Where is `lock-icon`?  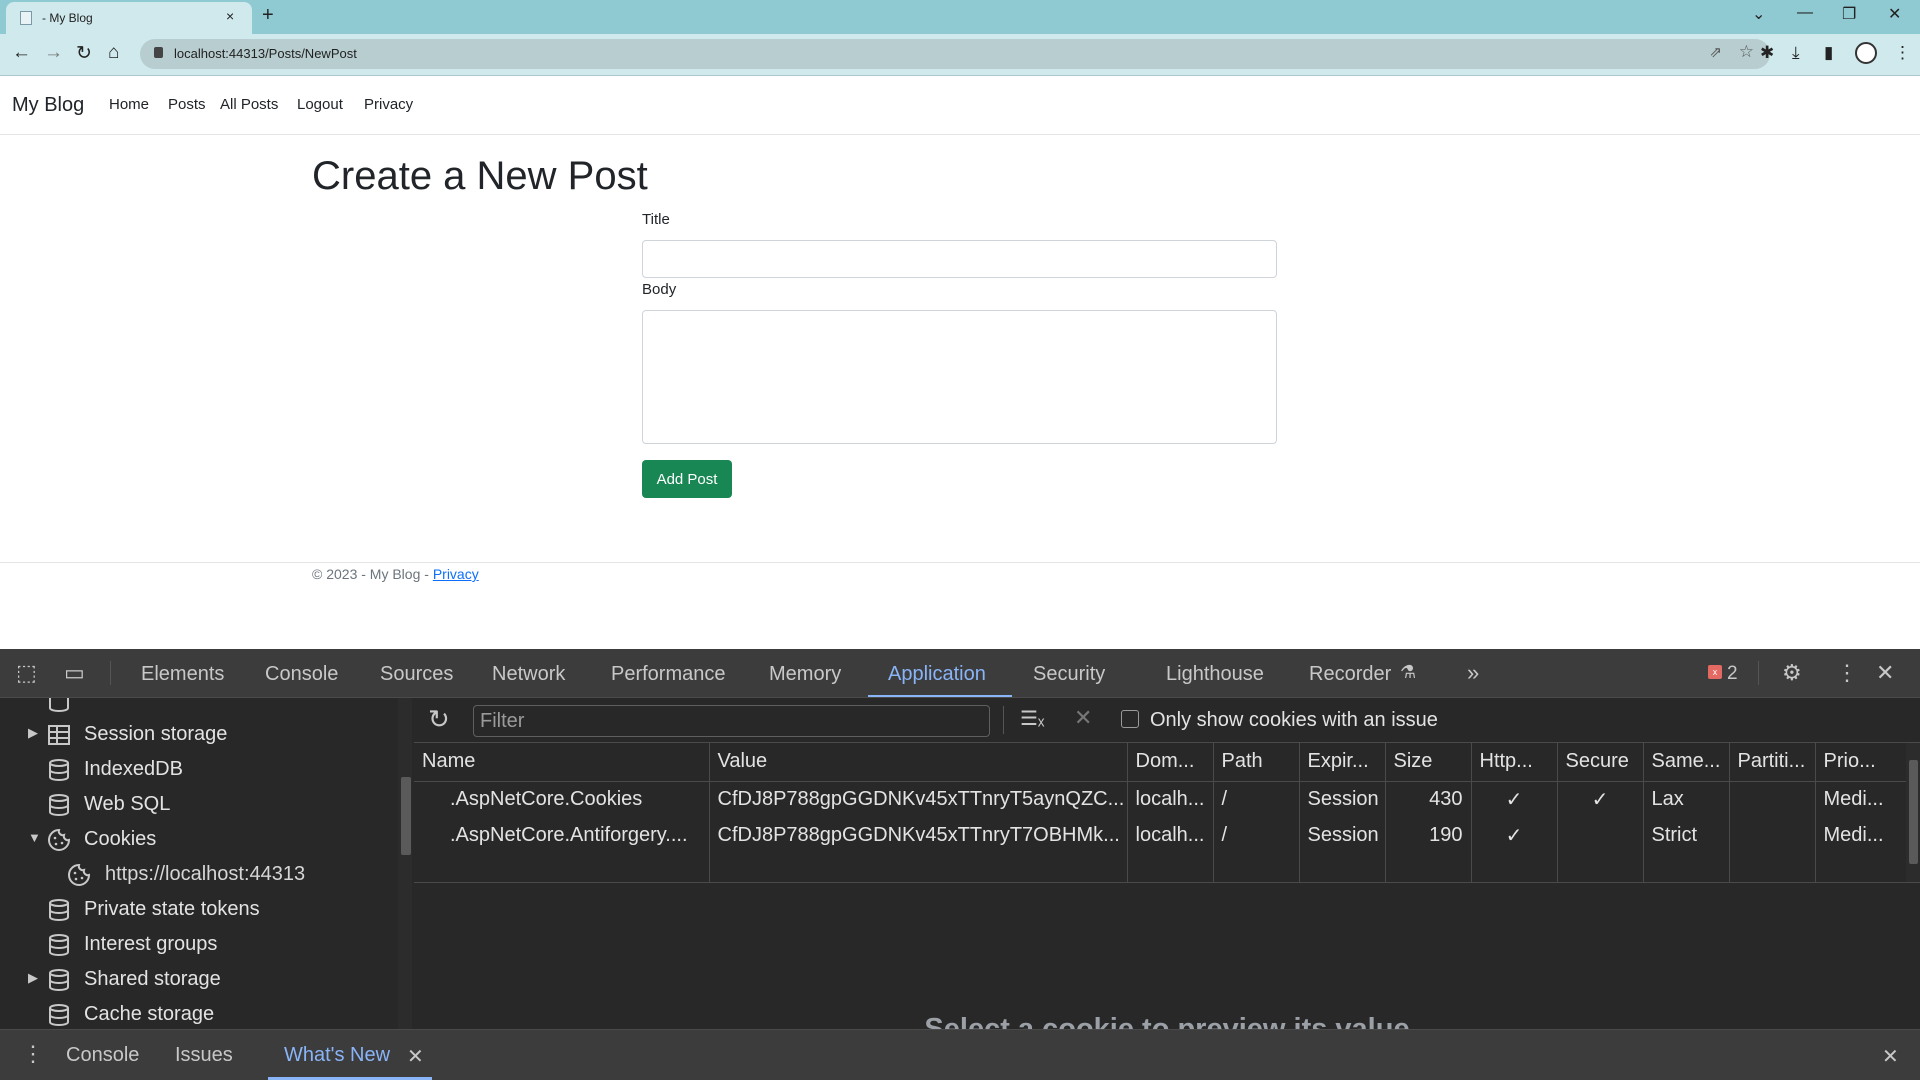 lock-icon is located at coordinates (158, 52).